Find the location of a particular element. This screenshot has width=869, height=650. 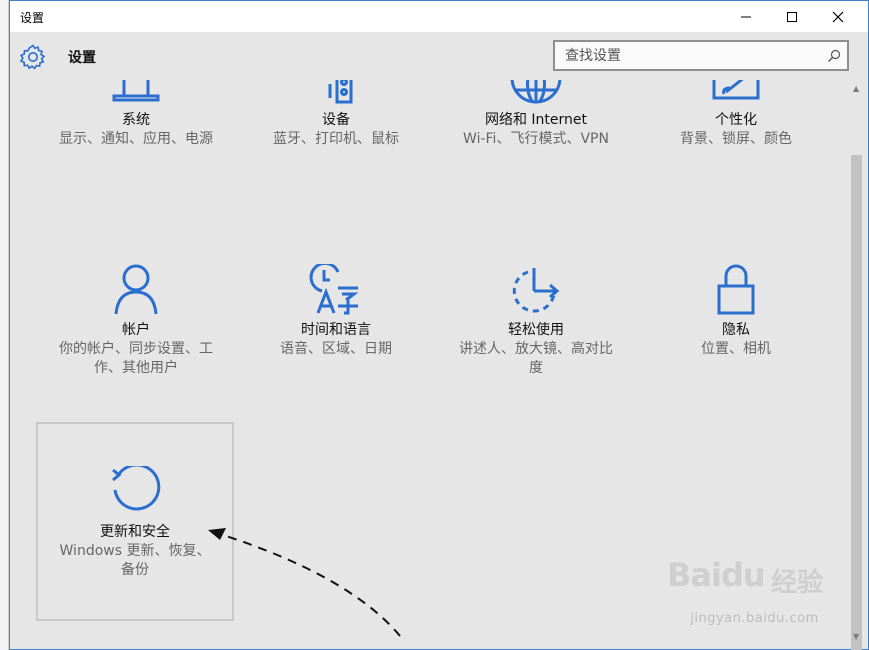

tile-network: 网络和 Internet Wi-Fi、飞行模式、VPN is located at coordinates (536, 114).